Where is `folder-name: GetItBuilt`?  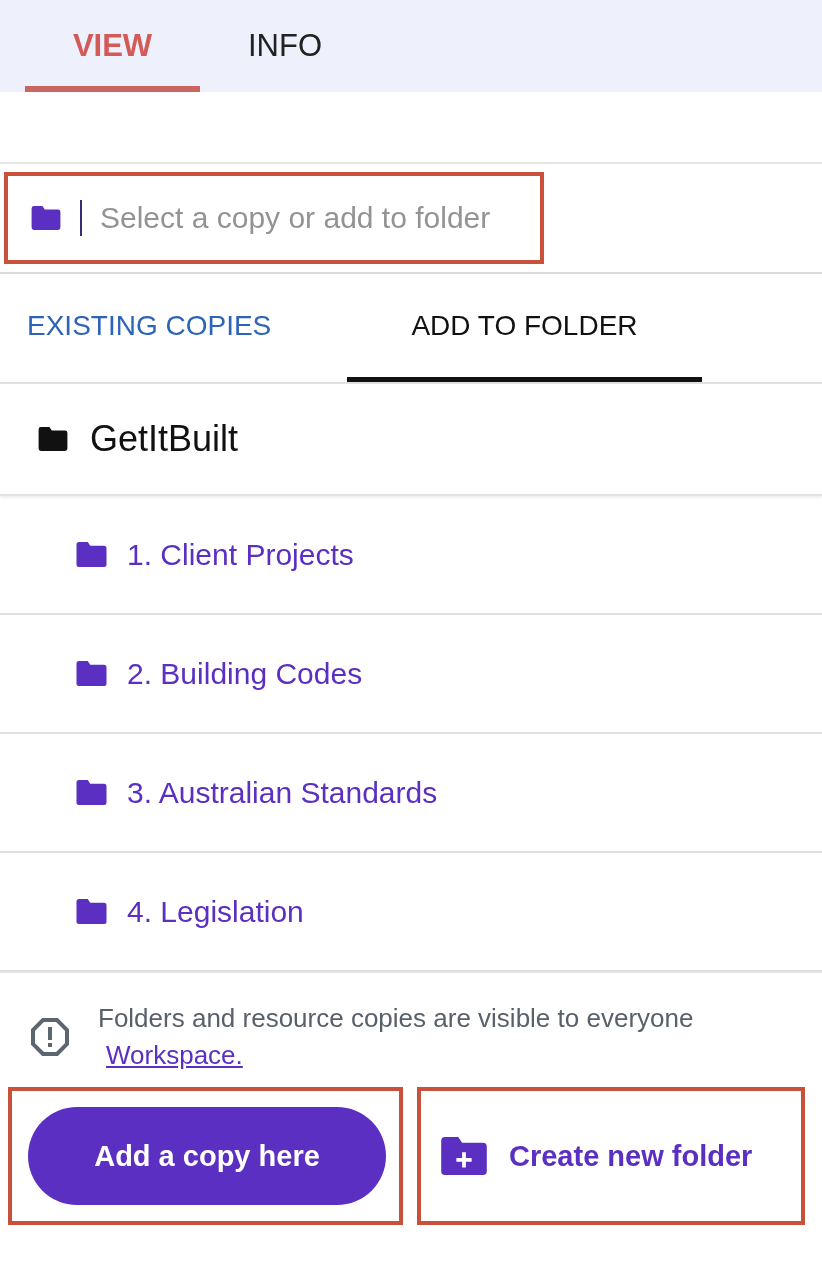
folder-name: GetItBuilt is located at coordinates (164, 439).